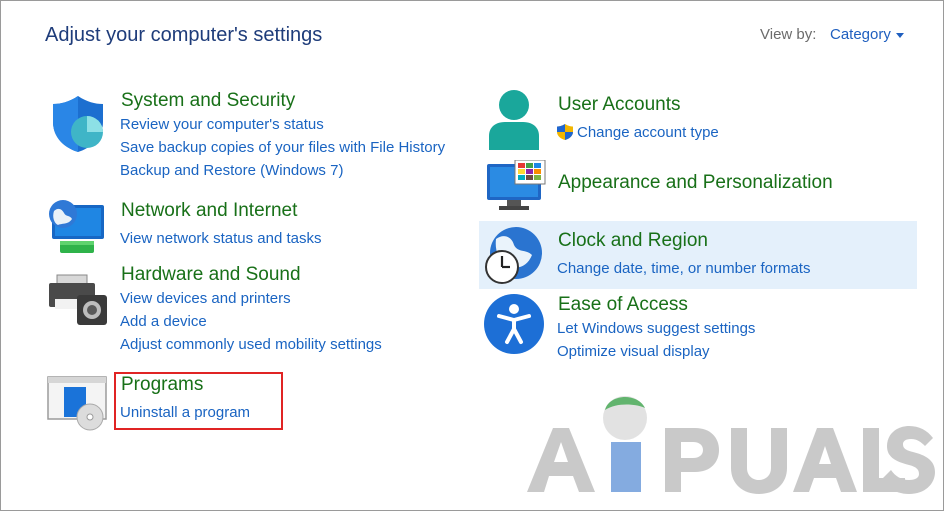  What do you see at coordinates (184, 35) in the screenshot?
I see `page-title: Adjust your computer's settings` at bounding box center [184, 35].